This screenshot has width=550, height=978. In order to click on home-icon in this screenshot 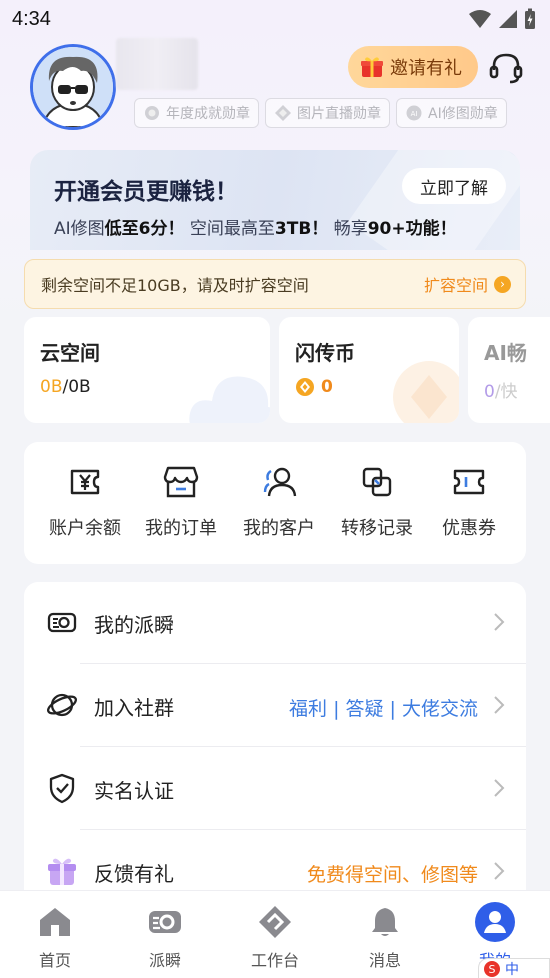, I will do `click(55, 922)`.